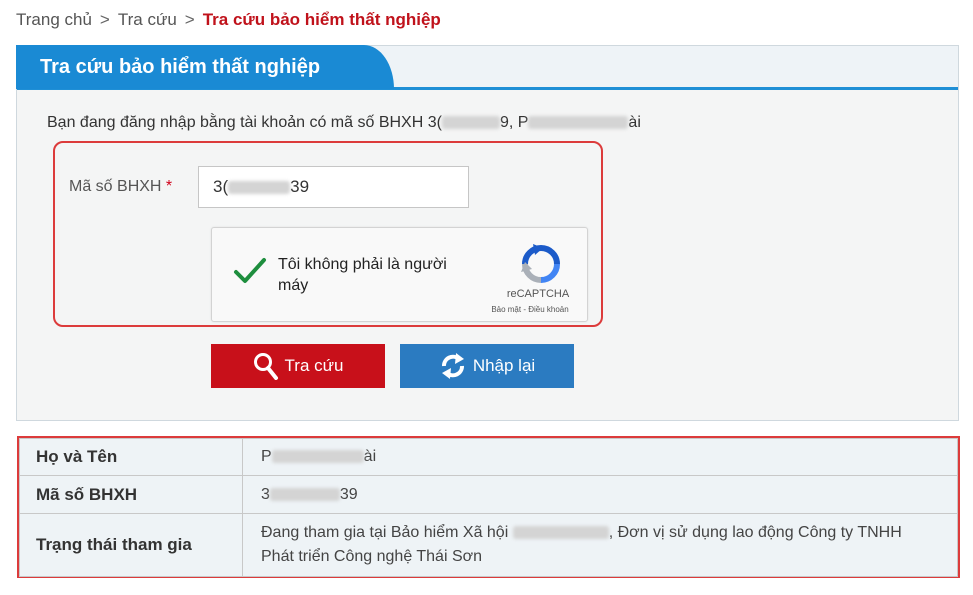  What do you see at coordinates (385, 532) in the screenshot?
I see `status-prefix: Đang tham gia tại Bảo hiểm Xã hội` at bounding box center [385, 532].